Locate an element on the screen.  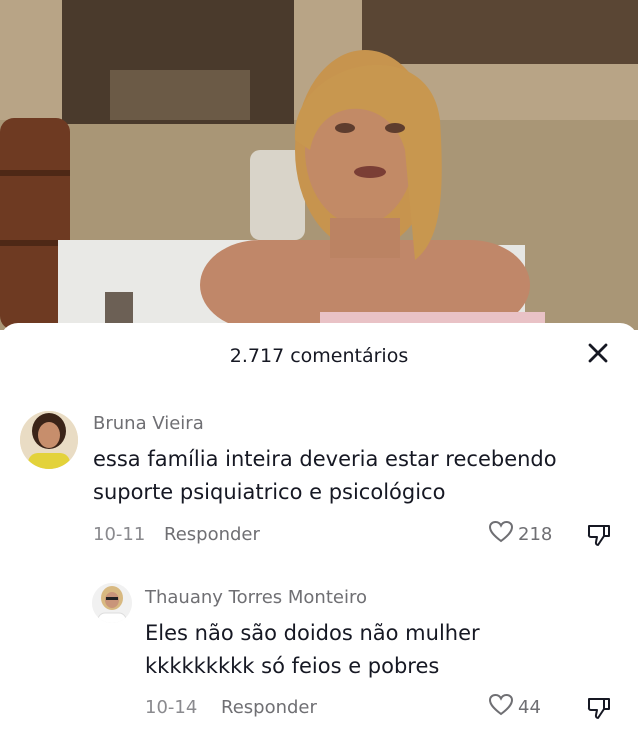
like-button: 44 is located at coordinates (514, 707).